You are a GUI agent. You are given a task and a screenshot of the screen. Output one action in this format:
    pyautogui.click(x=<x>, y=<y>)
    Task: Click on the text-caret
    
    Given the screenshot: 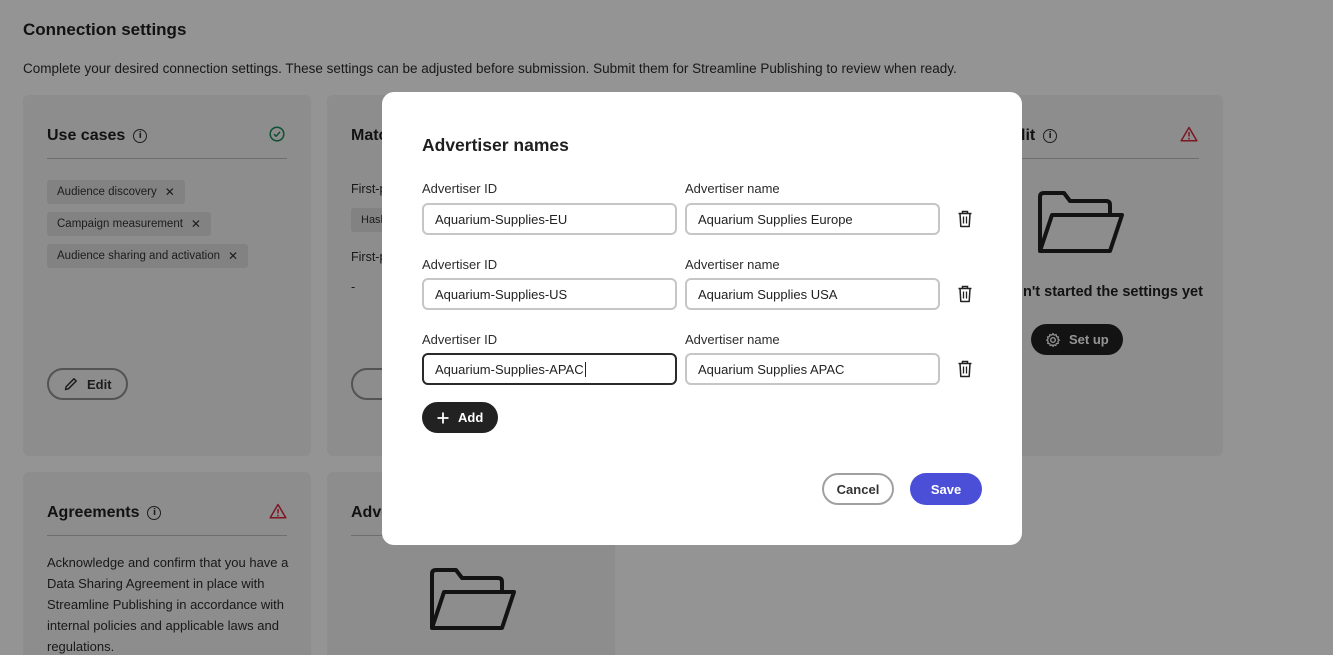 What is the action you would take?
    pyautogui.click(x=585, y=369)
    